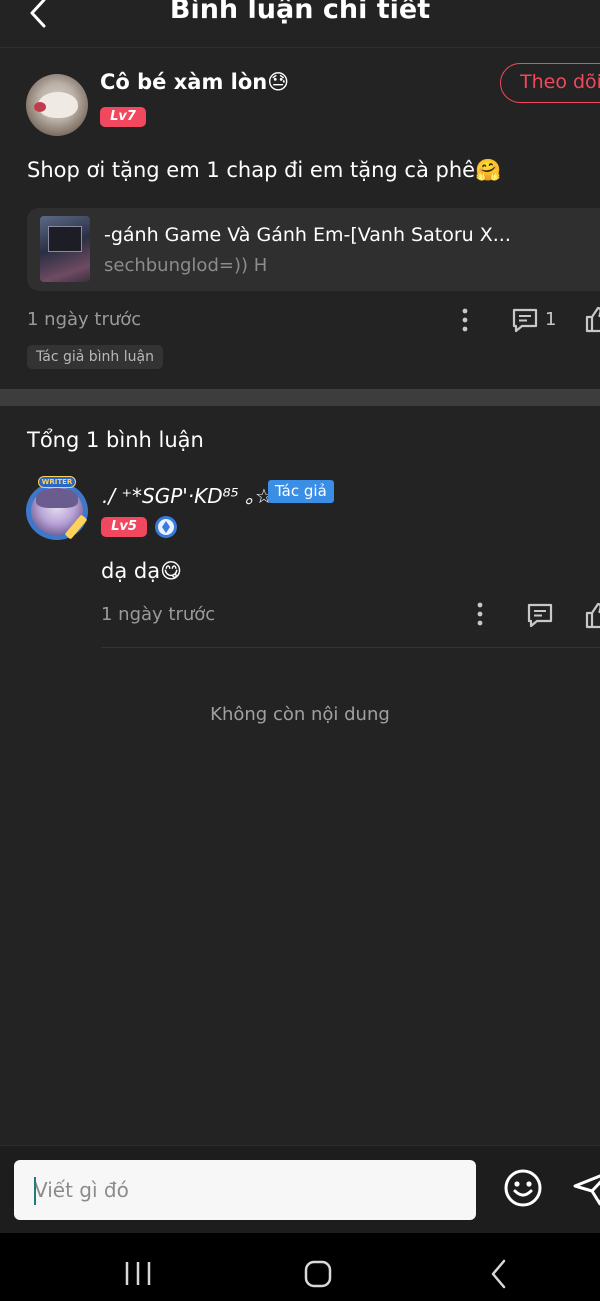 The image size is (600, 1301). I want to click on author-badge: Tác giả, so click(301, 491).